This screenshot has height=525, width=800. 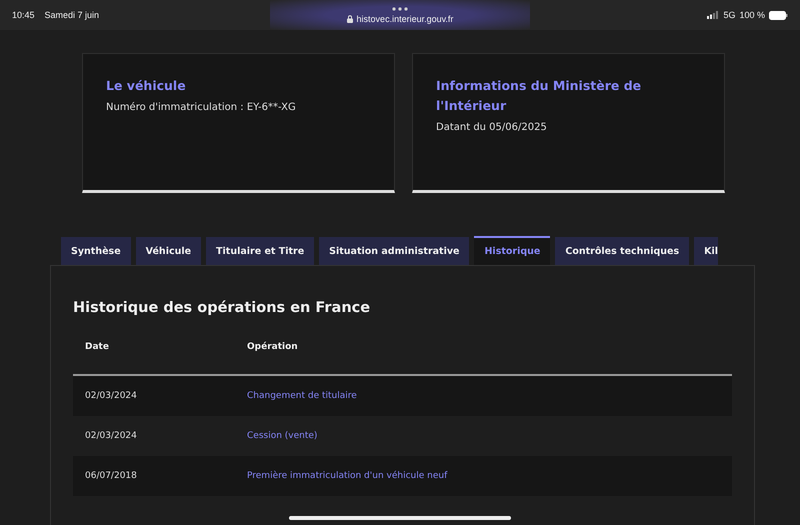 I want to click on section-title: Historique des opérations en France, so click(x=222, y=308).